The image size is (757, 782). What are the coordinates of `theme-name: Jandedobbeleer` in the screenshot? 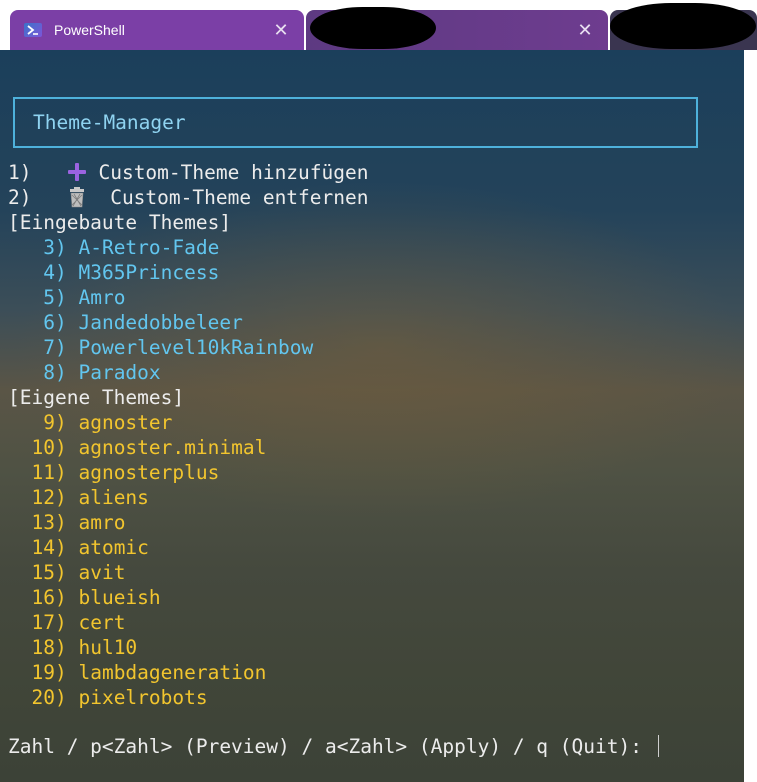 It's located at (160, 322).